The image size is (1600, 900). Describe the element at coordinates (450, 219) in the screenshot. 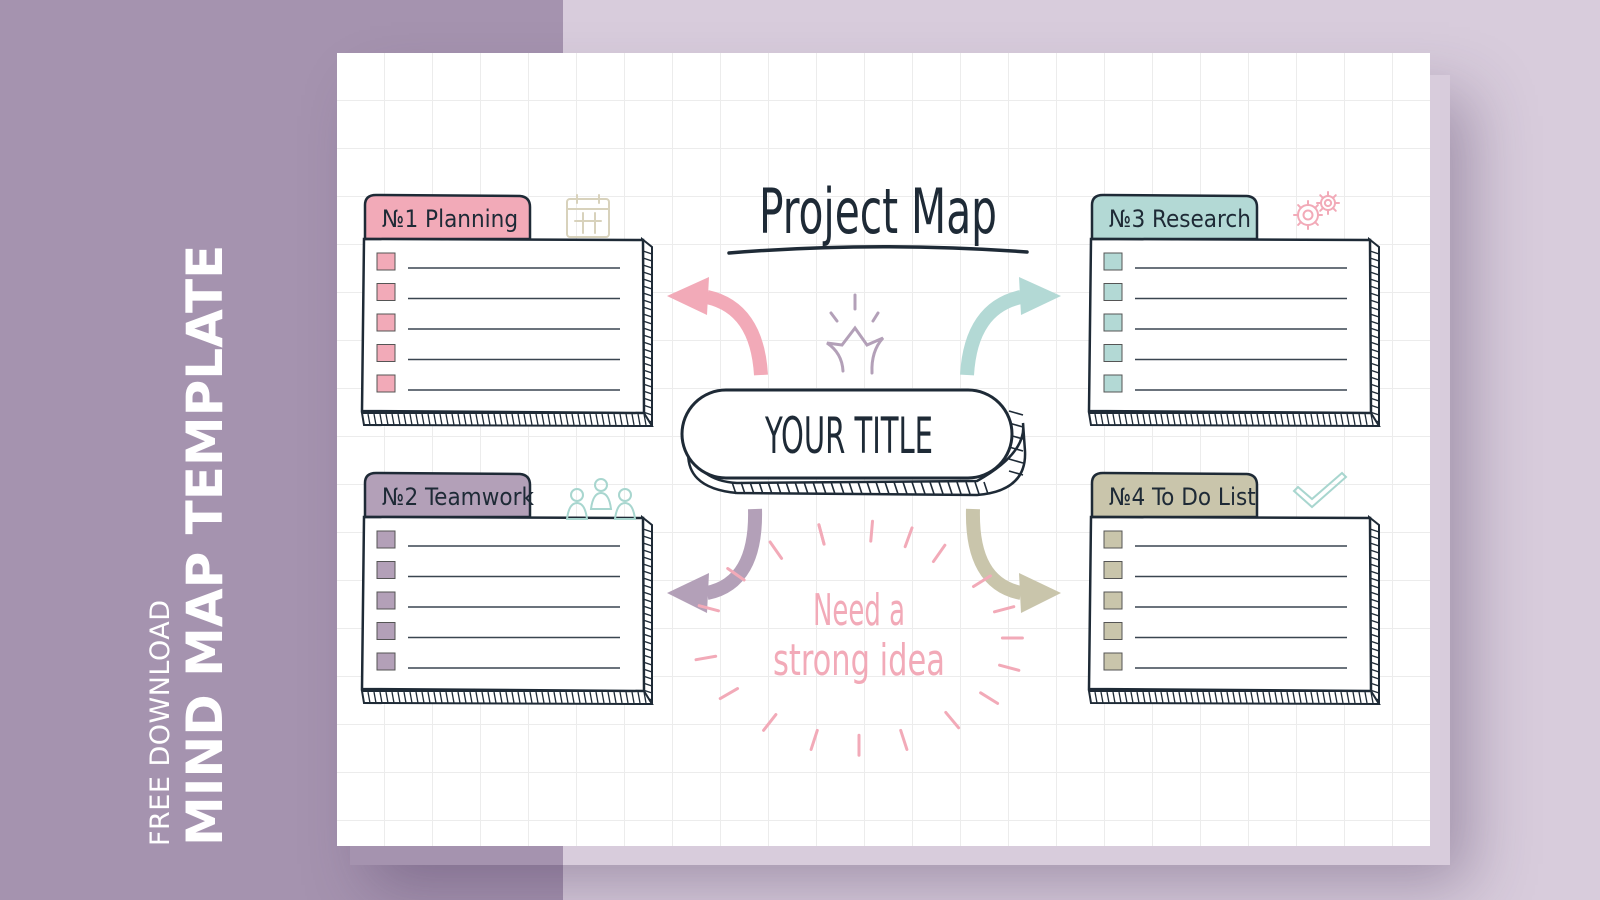

I see `card-title: №1 Planning` at that location.